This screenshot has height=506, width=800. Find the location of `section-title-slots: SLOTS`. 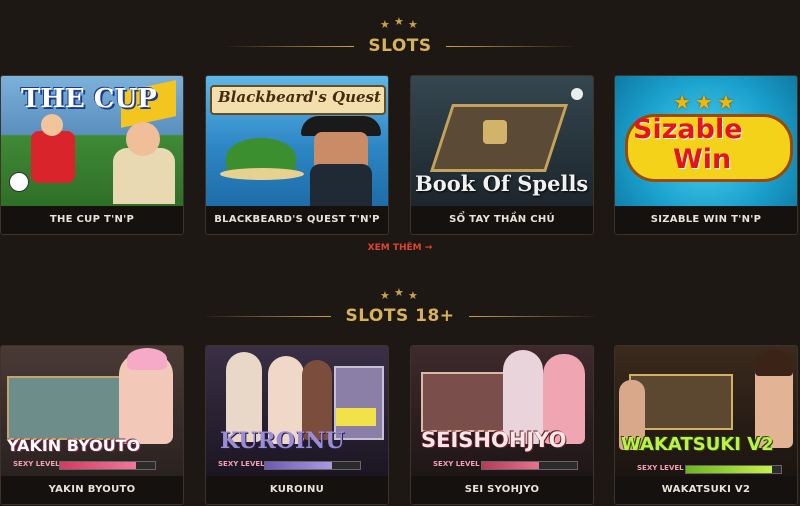

section-title-slots: SLOTS is located at coordinates (400, 46).